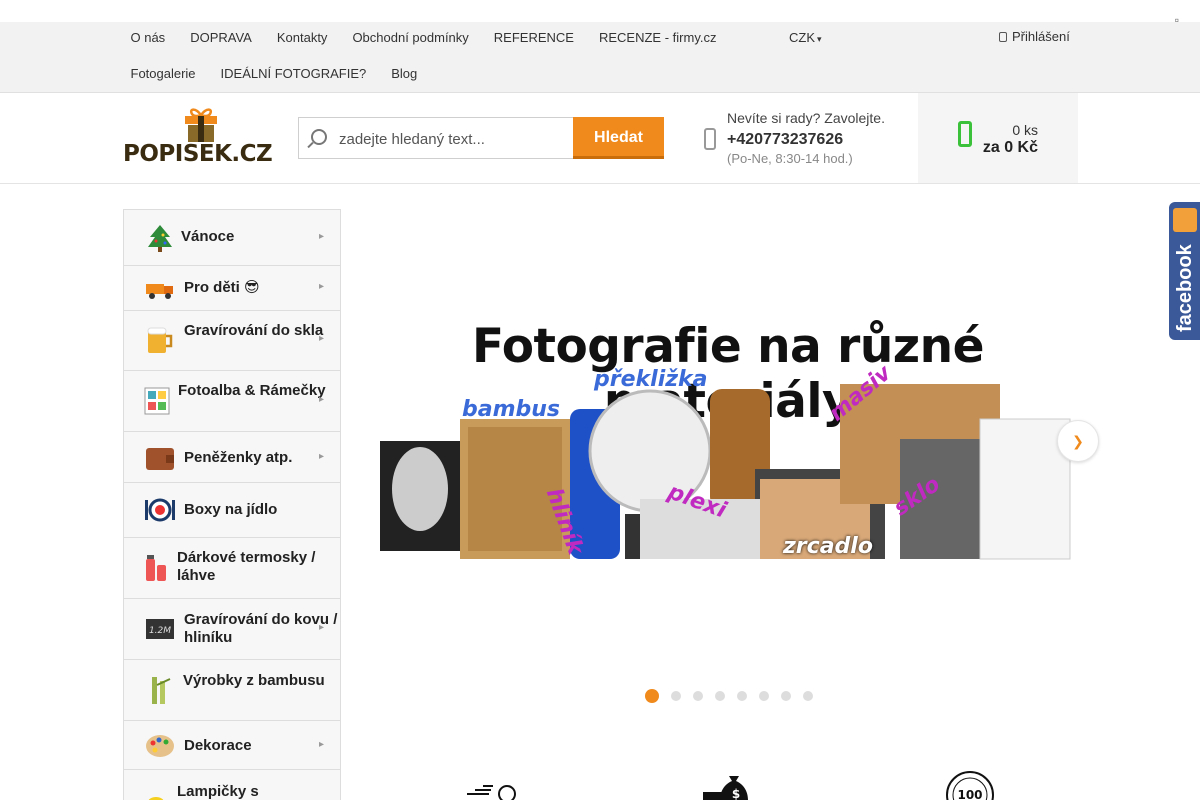  I want to click on facebook-tab: facebook, so click(1184, 271).